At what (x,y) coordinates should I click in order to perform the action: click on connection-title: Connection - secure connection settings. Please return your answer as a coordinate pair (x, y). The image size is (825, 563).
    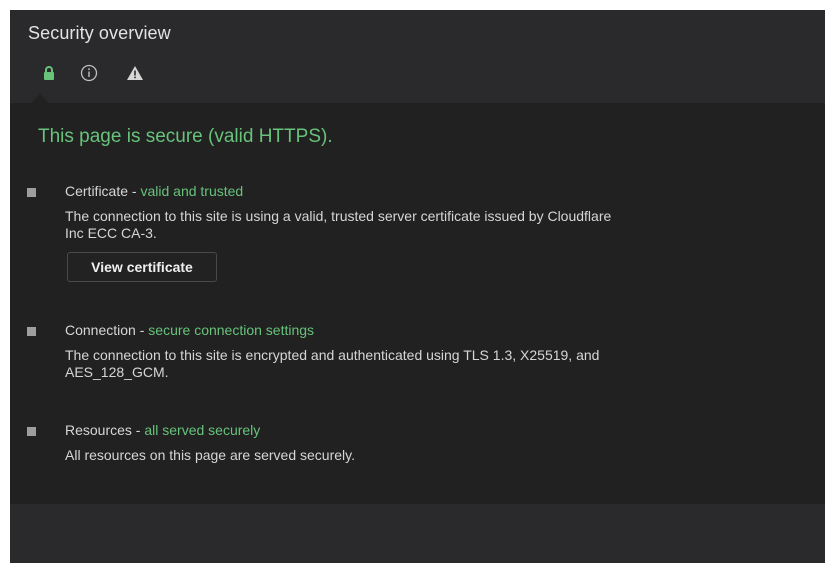
    Looking at the image, I should click on (189, 330).